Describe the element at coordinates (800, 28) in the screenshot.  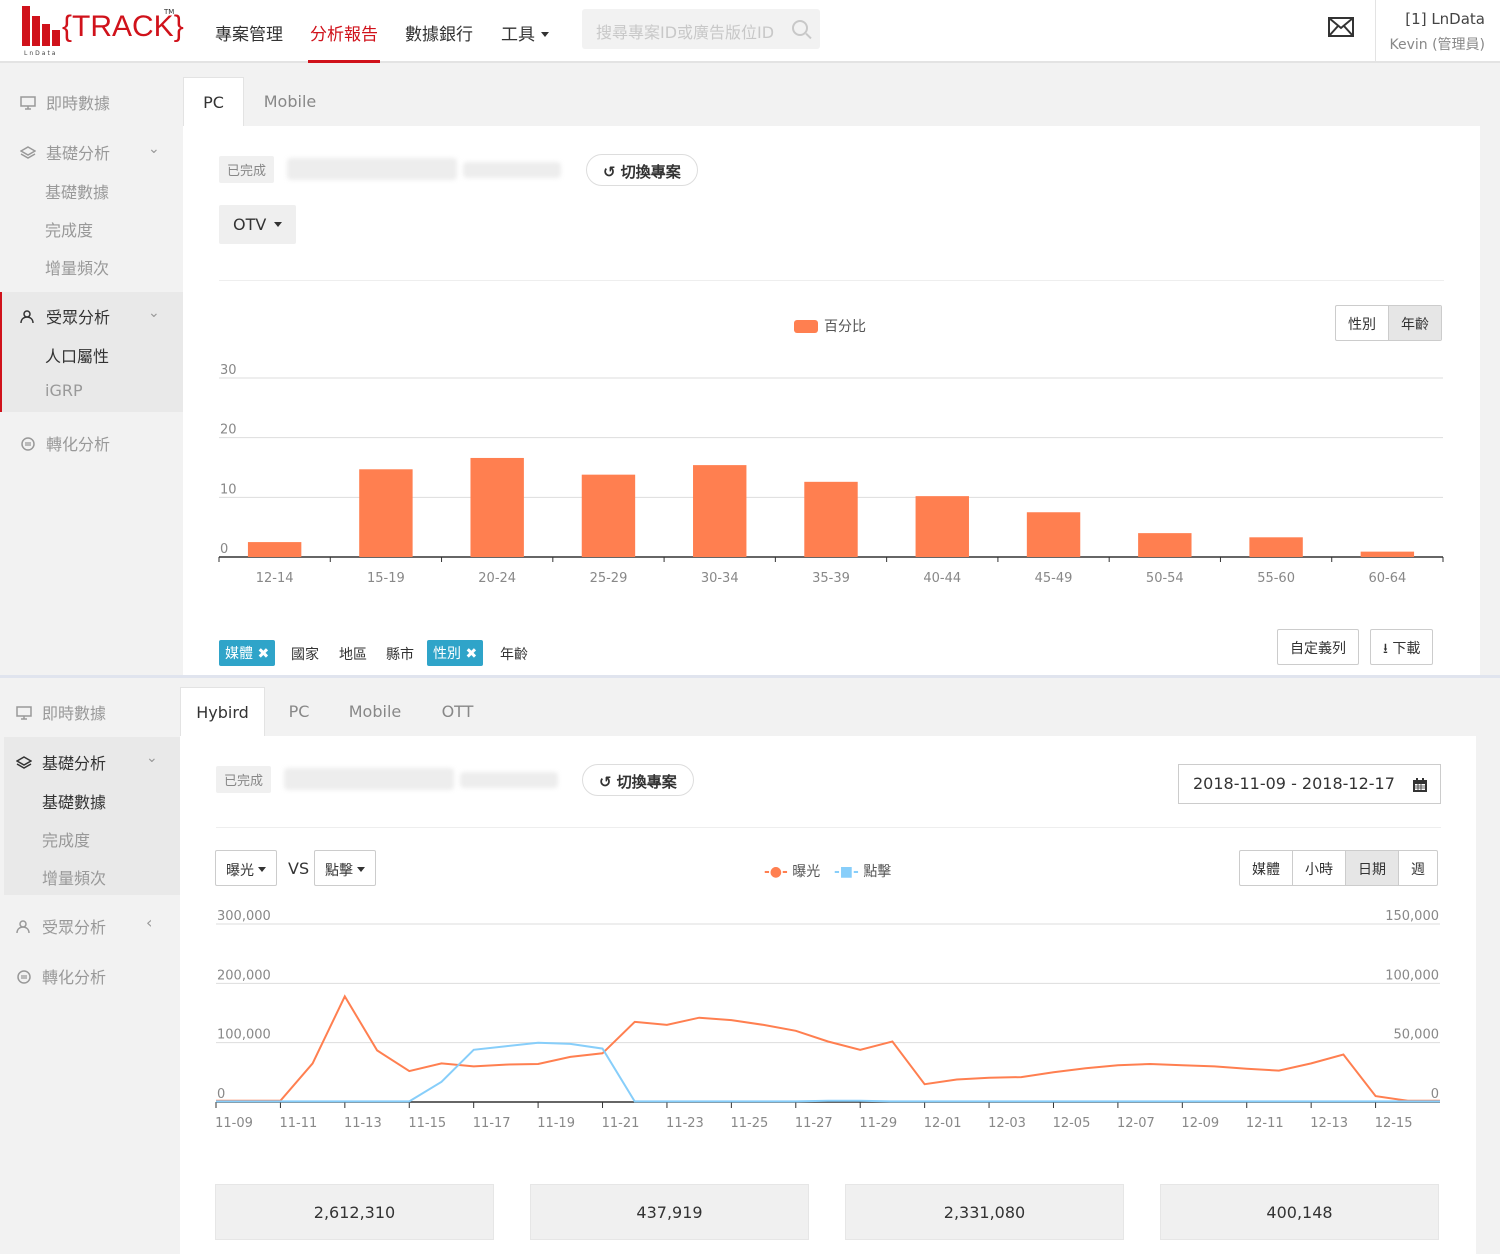
I see `search-icon` at that location.